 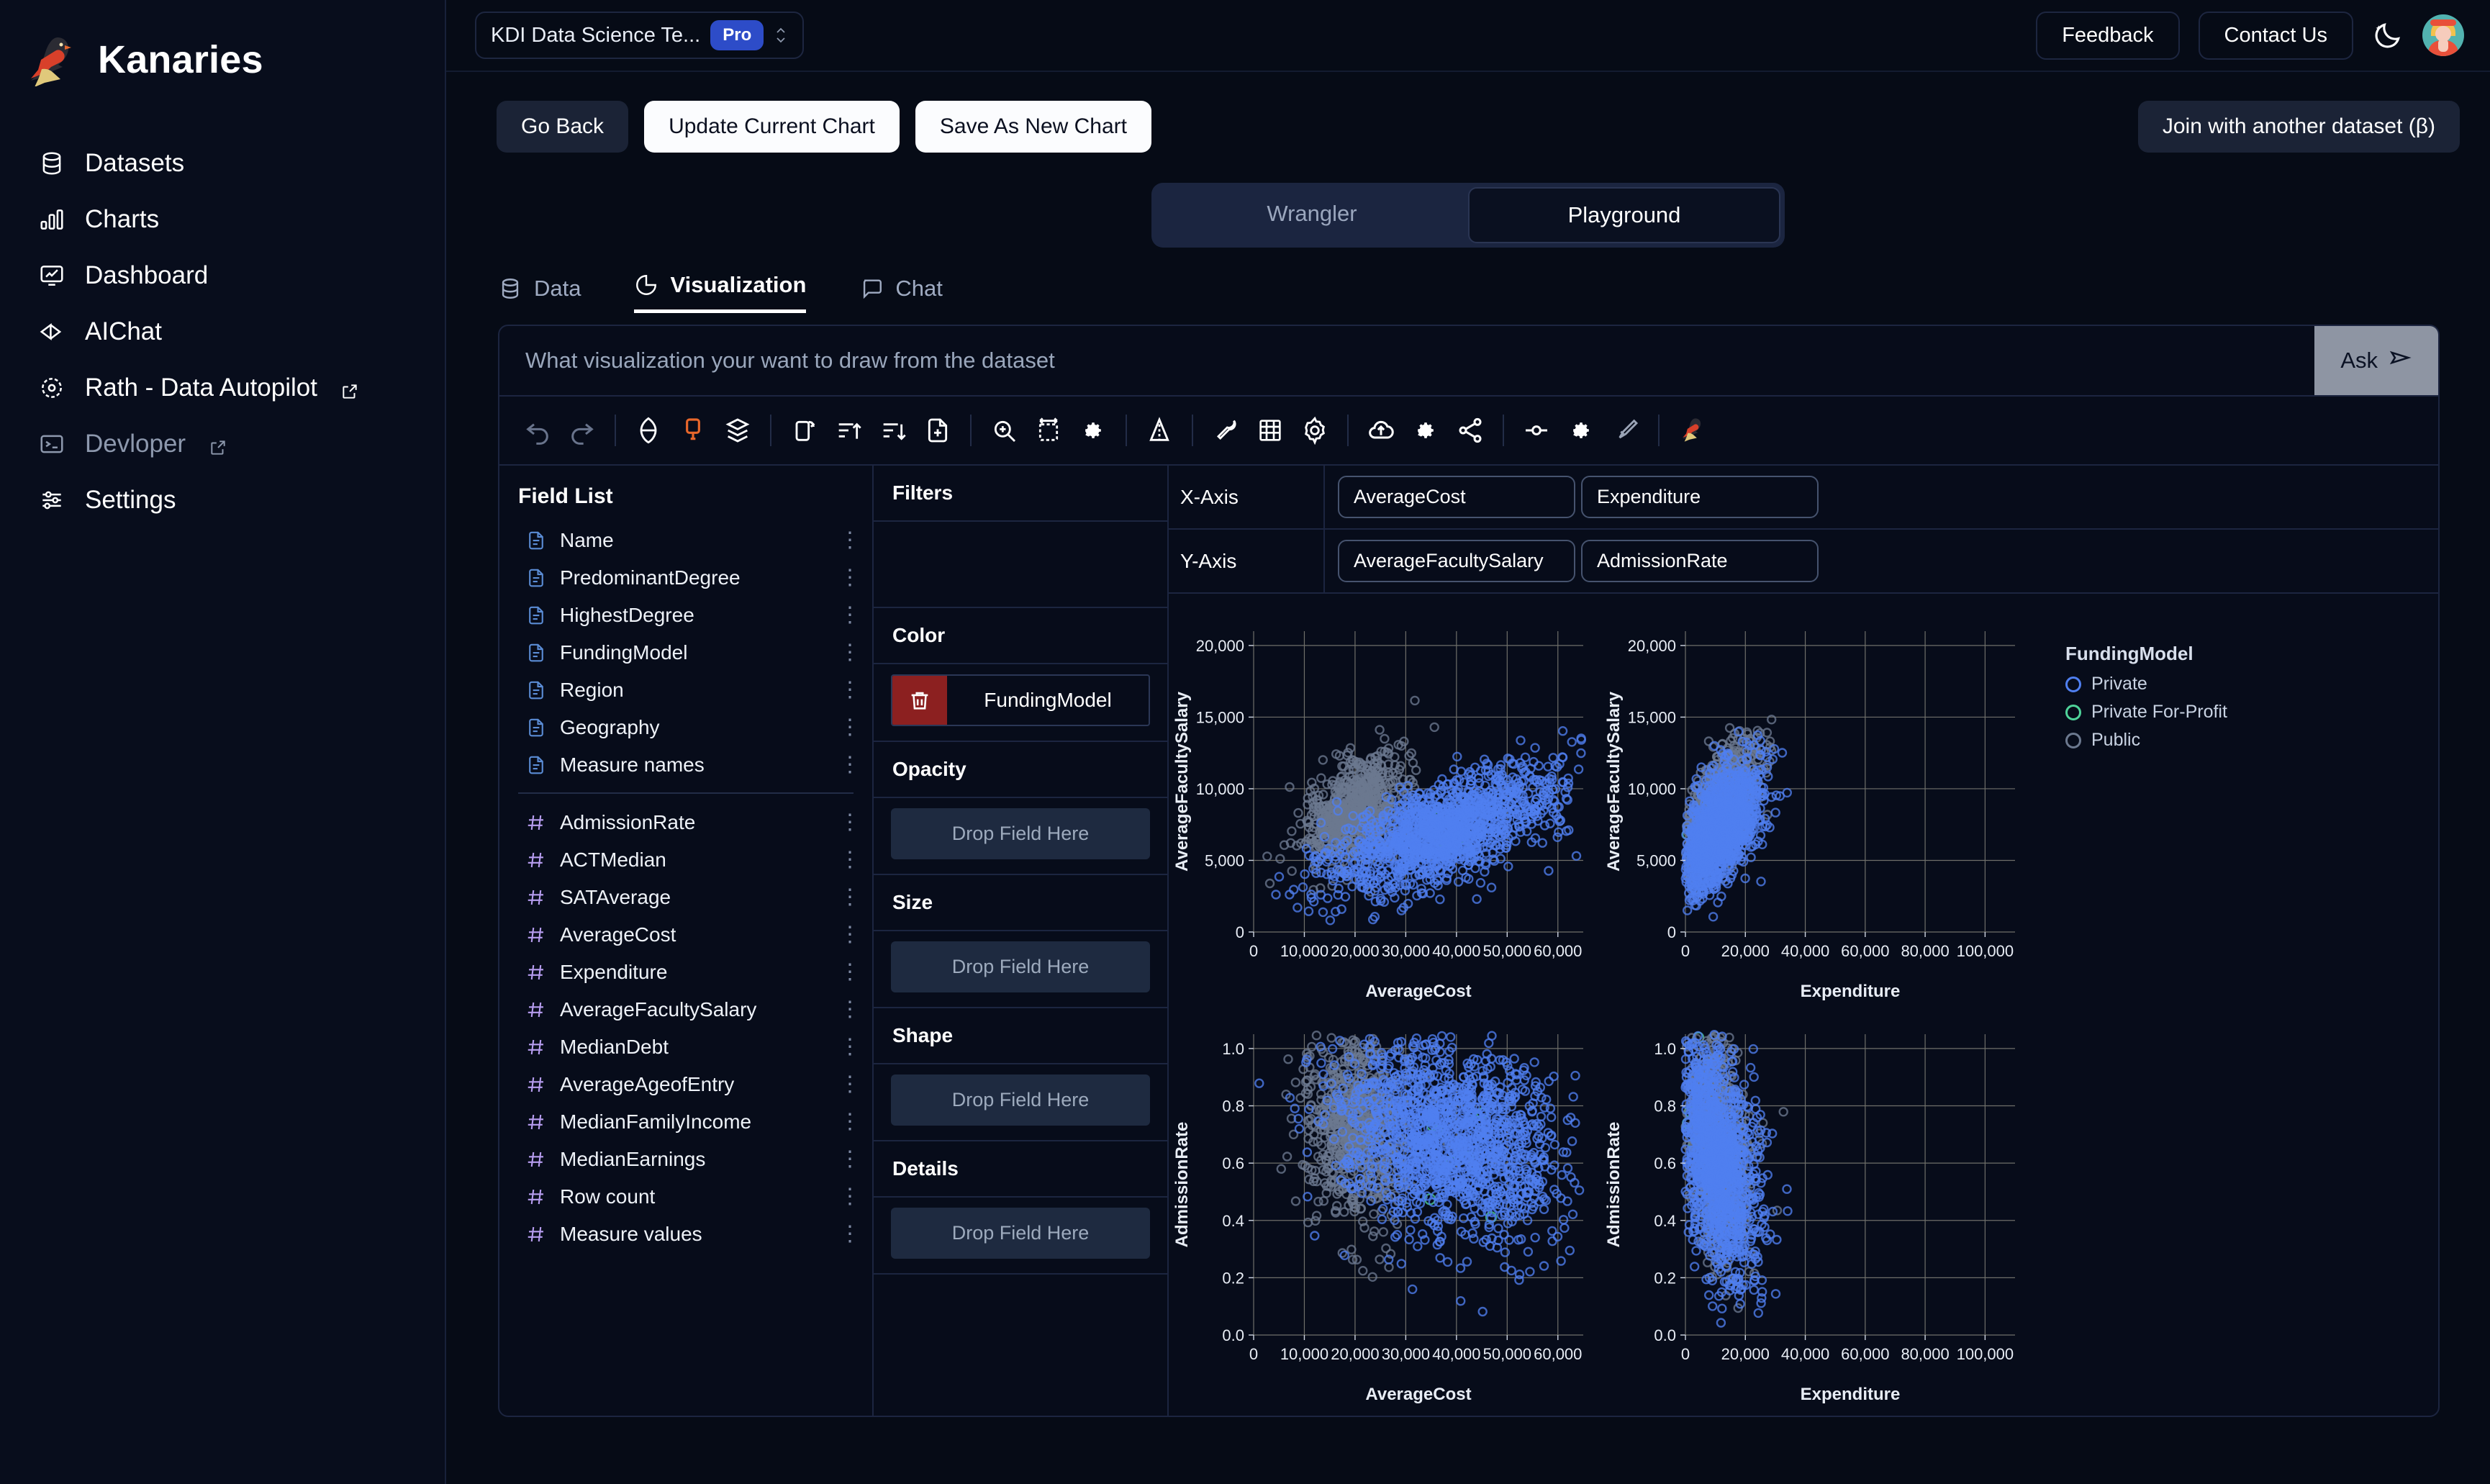 I want to click on field-row: AverageAgeofEntry ⋮, so click(x=685, y=1084).